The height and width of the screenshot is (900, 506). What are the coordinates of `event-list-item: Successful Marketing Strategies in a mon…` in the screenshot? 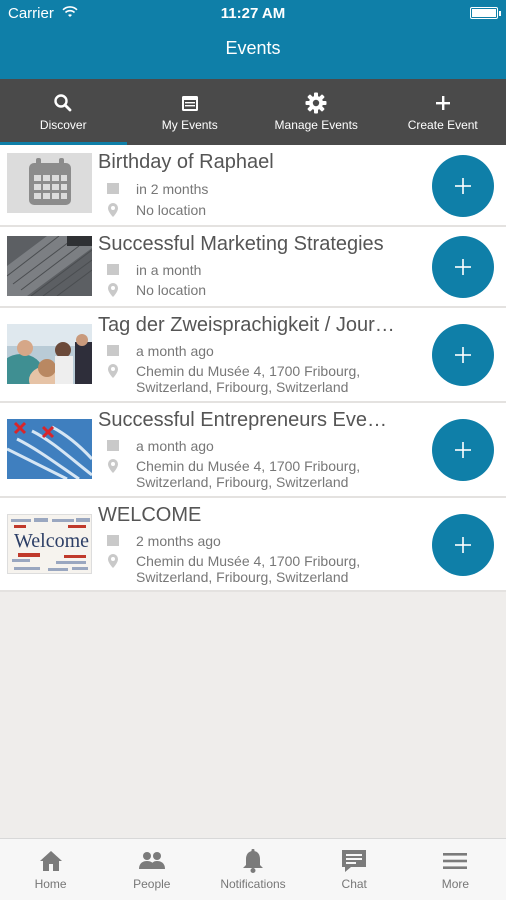 It's located at (253, 267).